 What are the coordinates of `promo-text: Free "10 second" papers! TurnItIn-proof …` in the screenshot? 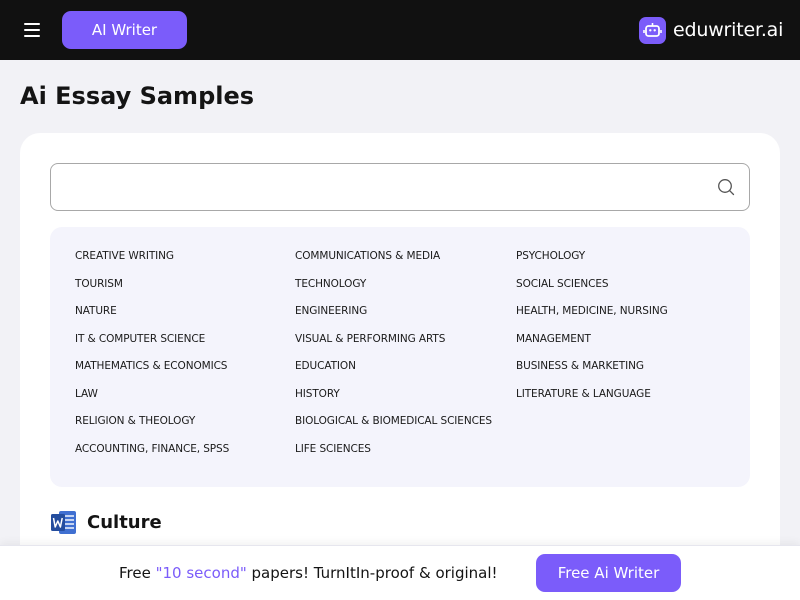 It's located at (308, 573).